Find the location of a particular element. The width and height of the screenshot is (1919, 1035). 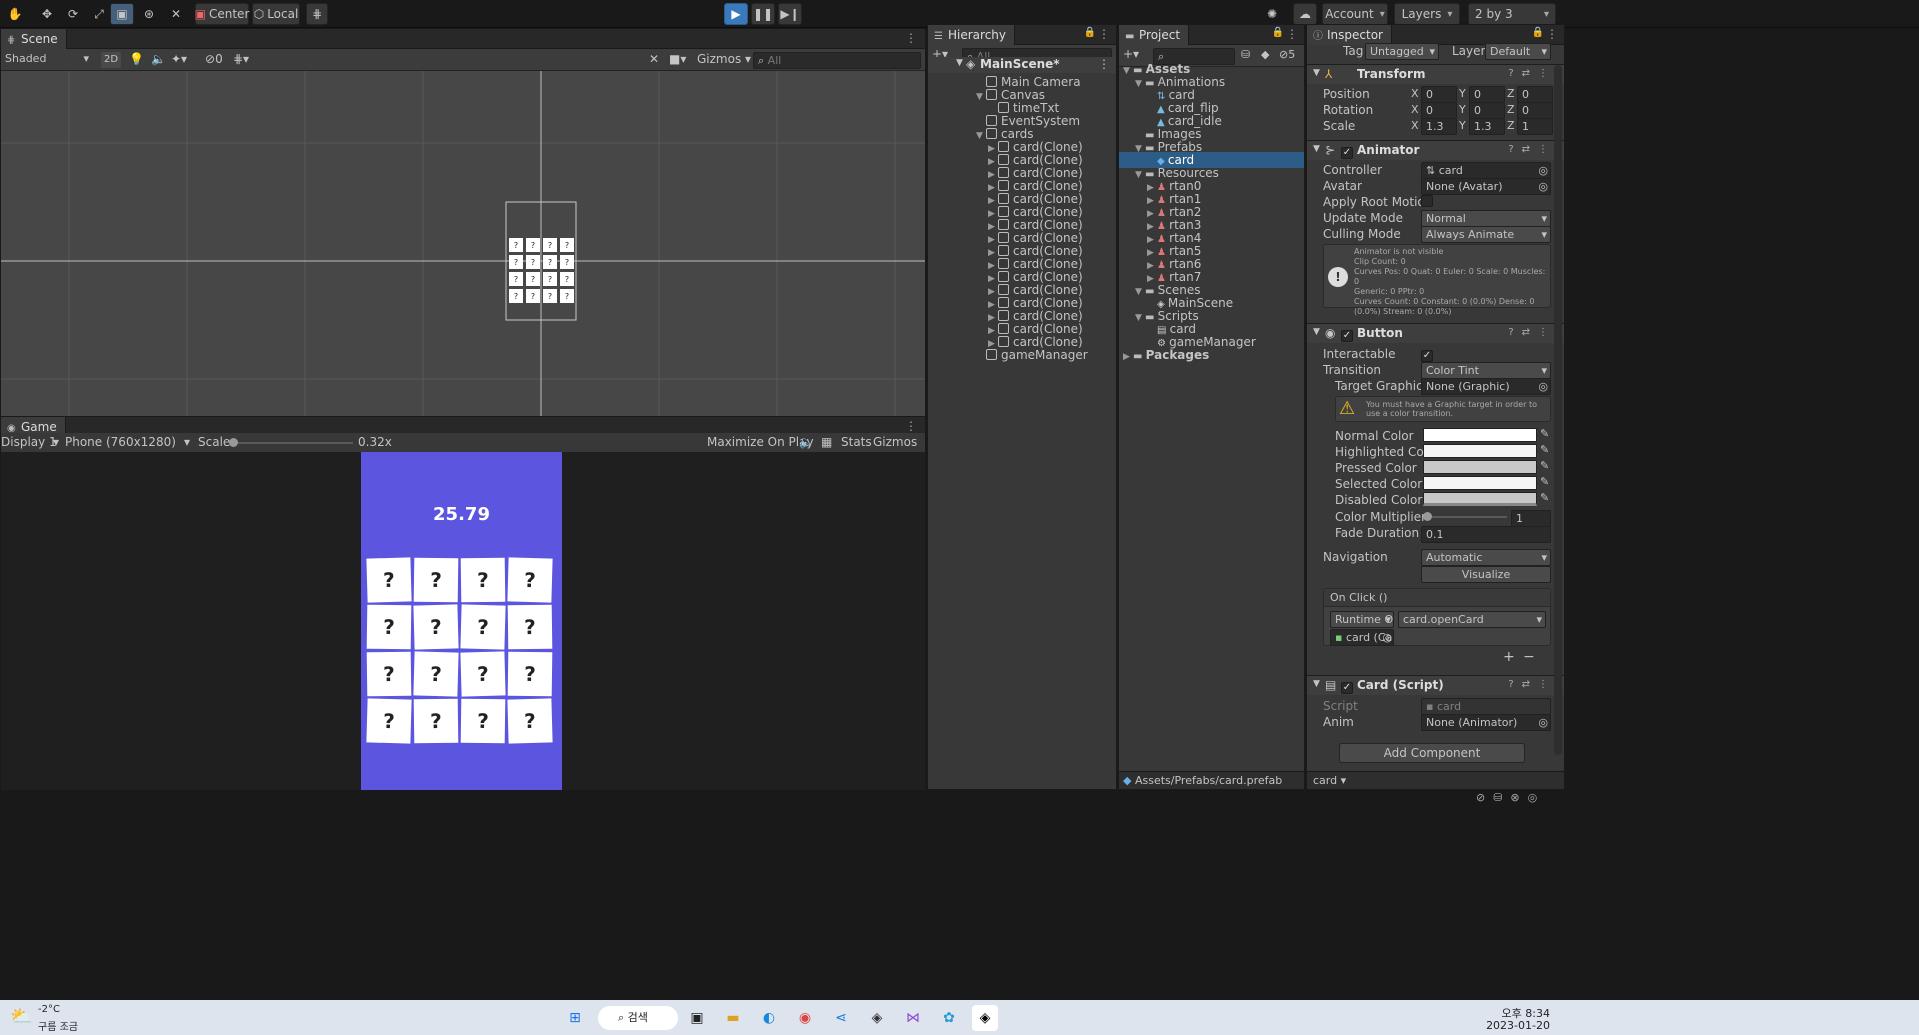

component-actions-icon: ?⇄⋮ is located at coordinates (1532, 73).